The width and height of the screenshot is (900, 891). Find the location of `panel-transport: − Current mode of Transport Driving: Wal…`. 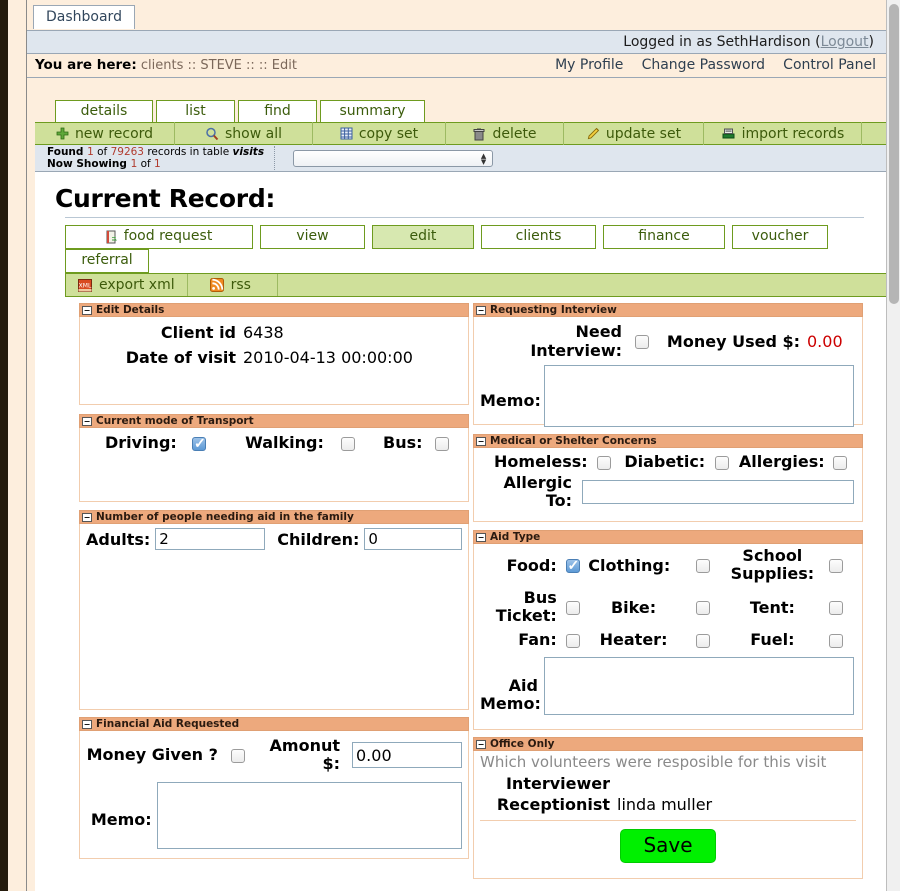

panel-transport: − Current mode of Transport Driving: Wal… is located at coordinates (274, 458).